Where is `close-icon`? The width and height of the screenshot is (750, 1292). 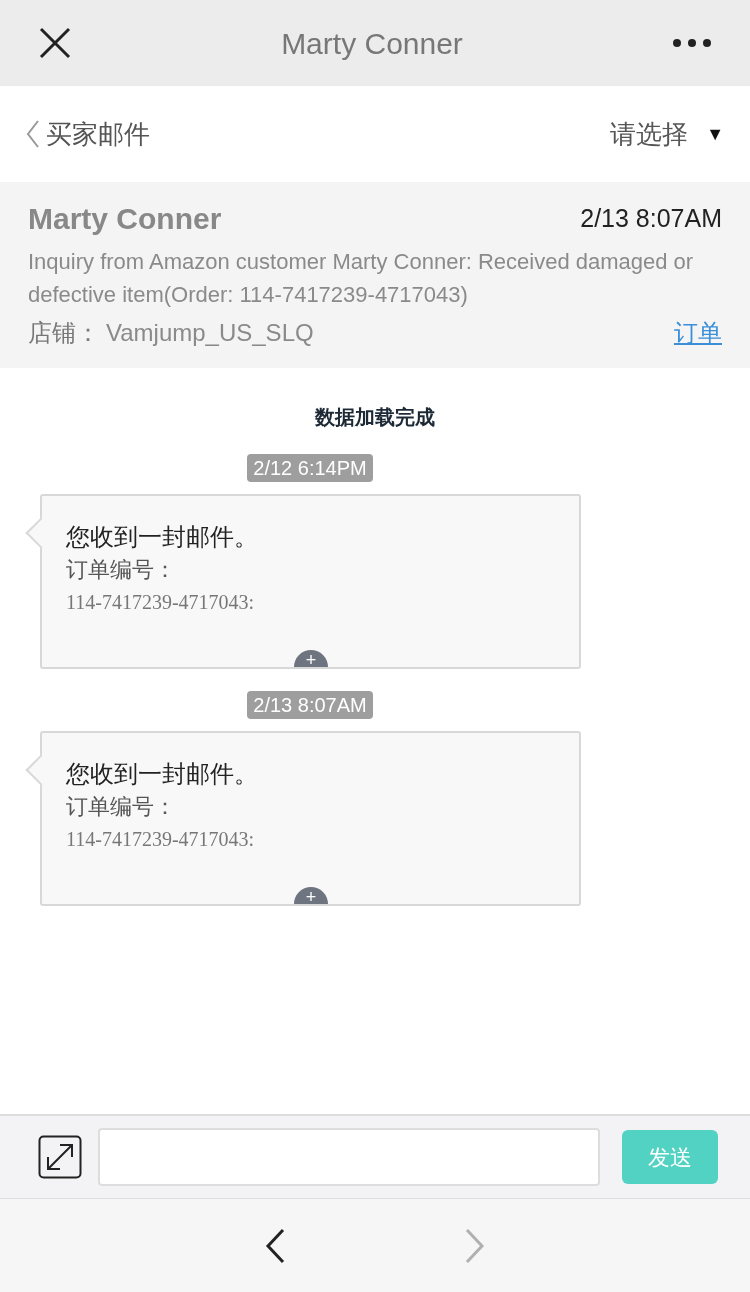
close-icon is located at coordinates (55, 43).